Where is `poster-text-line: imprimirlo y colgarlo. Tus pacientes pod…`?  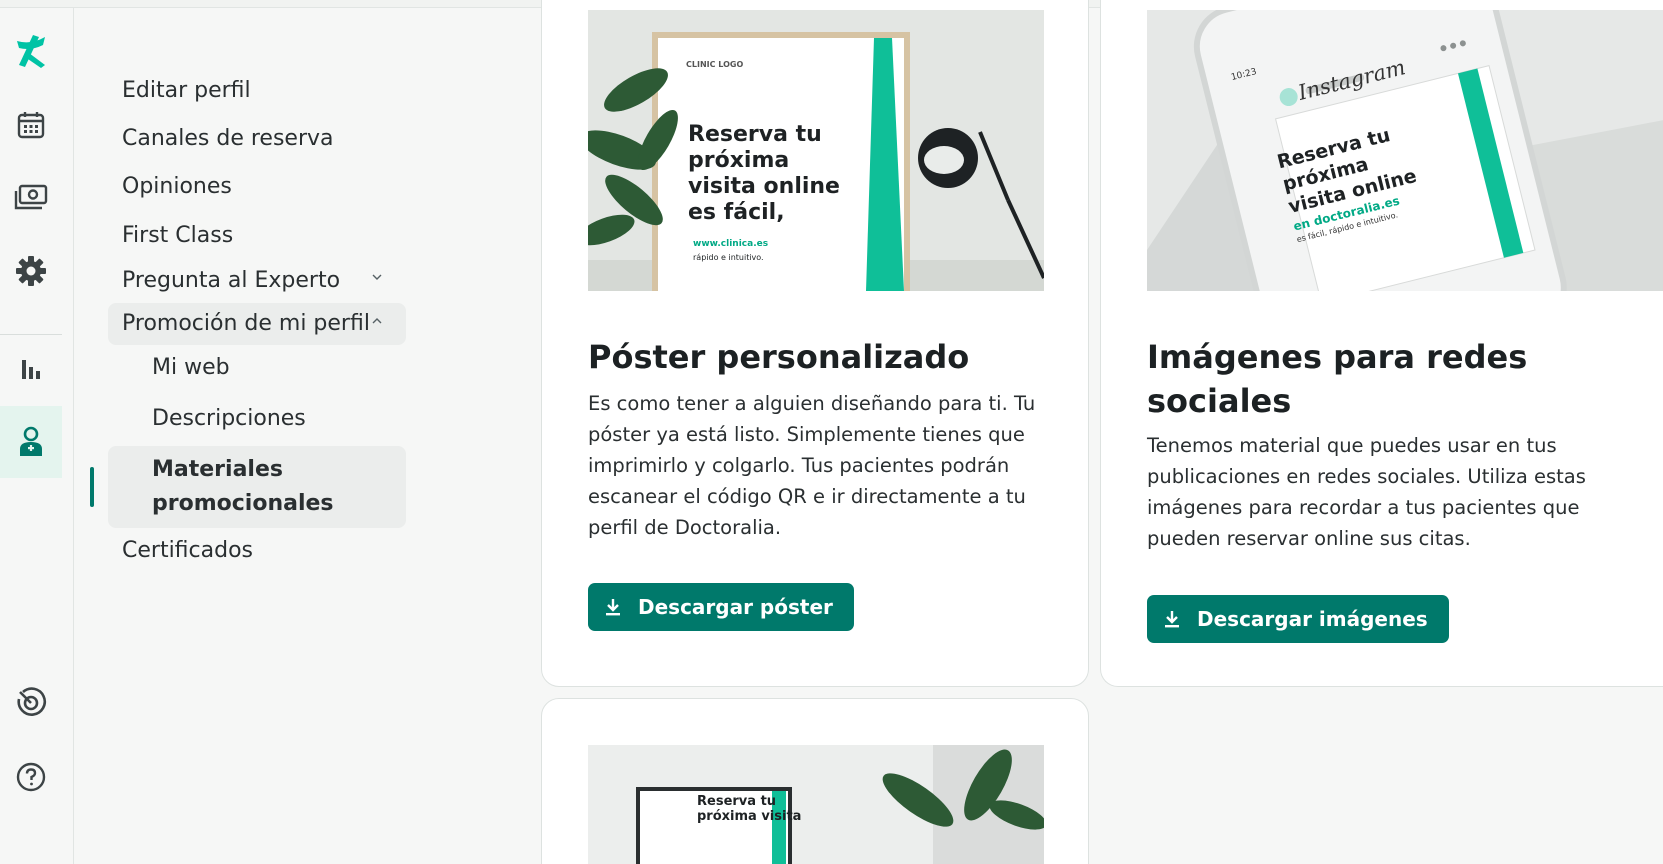
poster-text-line: imprimirlo y colgarlo. Tus pacientes pod… is located at coordinates (799, 465).